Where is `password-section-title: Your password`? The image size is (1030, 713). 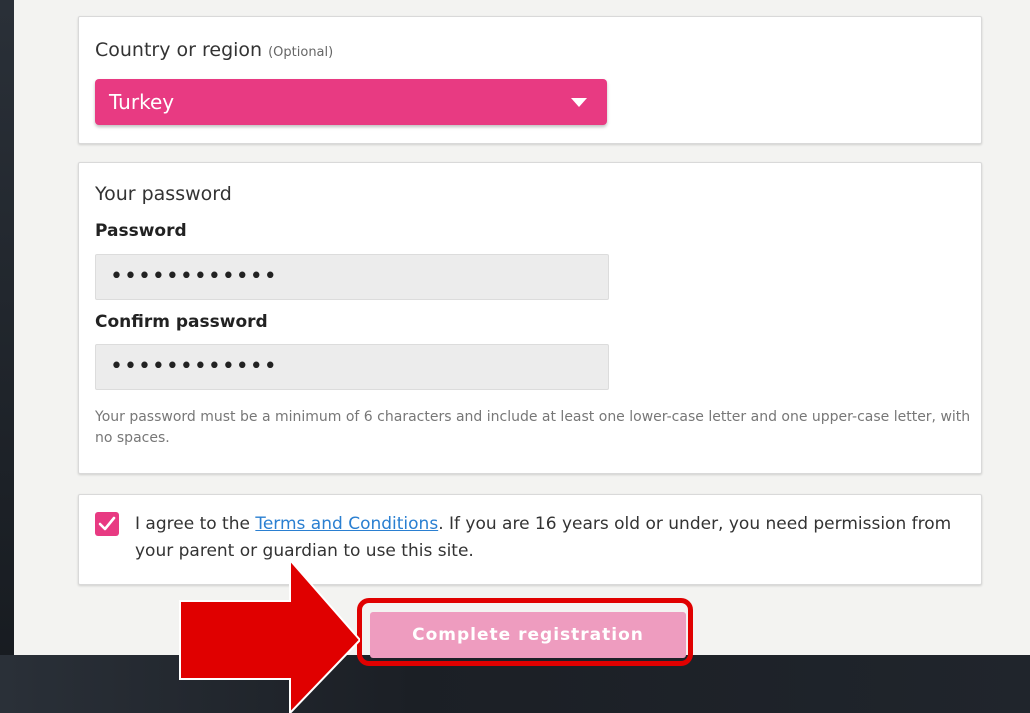
password-section-title: Your password is located at coordinates (163, 194).